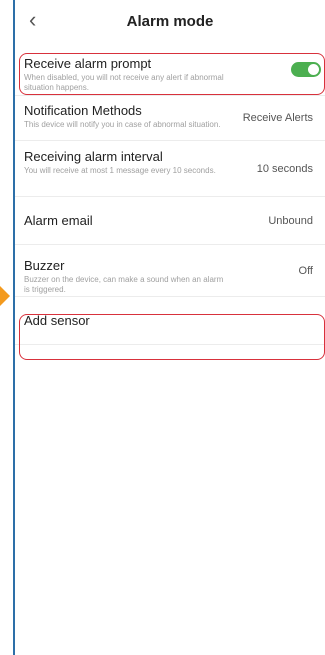 The height and width of the screenshot is (655, 325). What do you see at coordinates (170, 221) in the screenshot?
I see `alarm-email-row: Alarm email Unbound` at bounding box center [170, 221].